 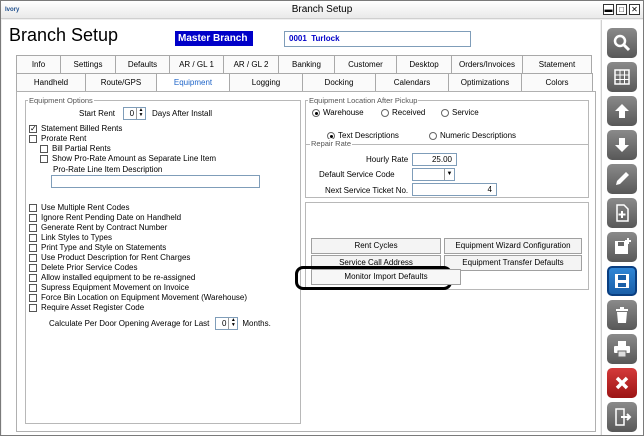 What do you see at coordinates (61, 100) in the screenshot?
I see `equipment-options-legend: Equipment Options` at bounding box center [61, 100].